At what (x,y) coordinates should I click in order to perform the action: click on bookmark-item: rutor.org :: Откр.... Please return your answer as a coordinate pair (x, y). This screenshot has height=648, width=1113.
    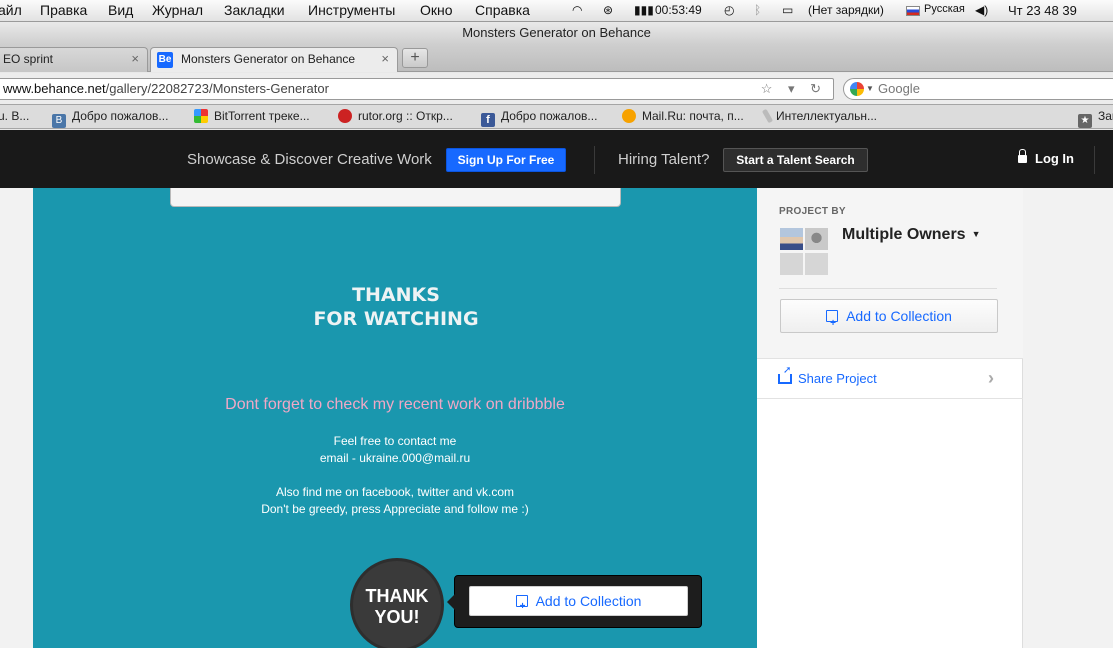
    Looking at the image, I should click on (395, 116).